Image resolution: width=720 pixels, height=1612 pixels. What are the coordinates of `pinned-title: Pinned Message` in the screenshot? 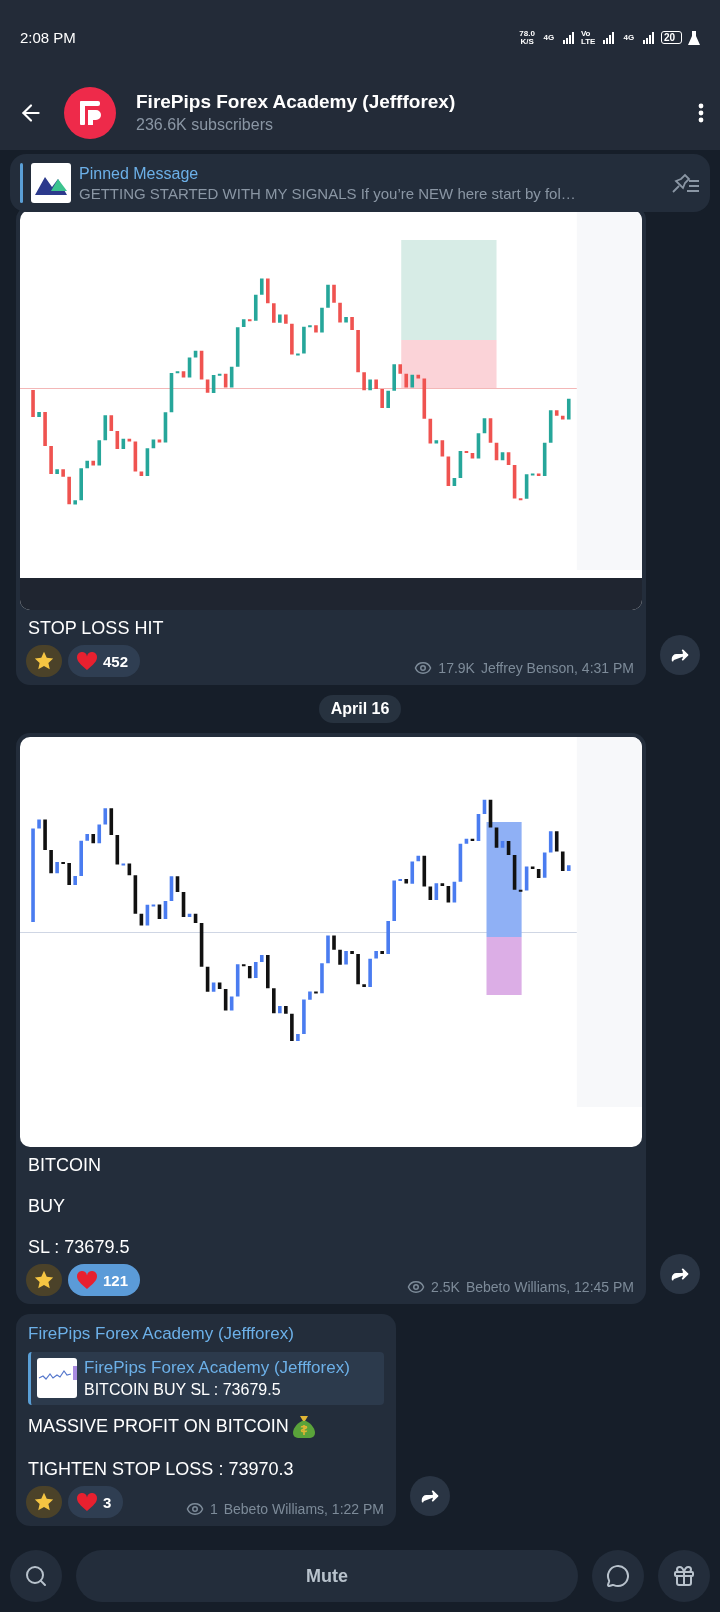 It's located at (139, 173).